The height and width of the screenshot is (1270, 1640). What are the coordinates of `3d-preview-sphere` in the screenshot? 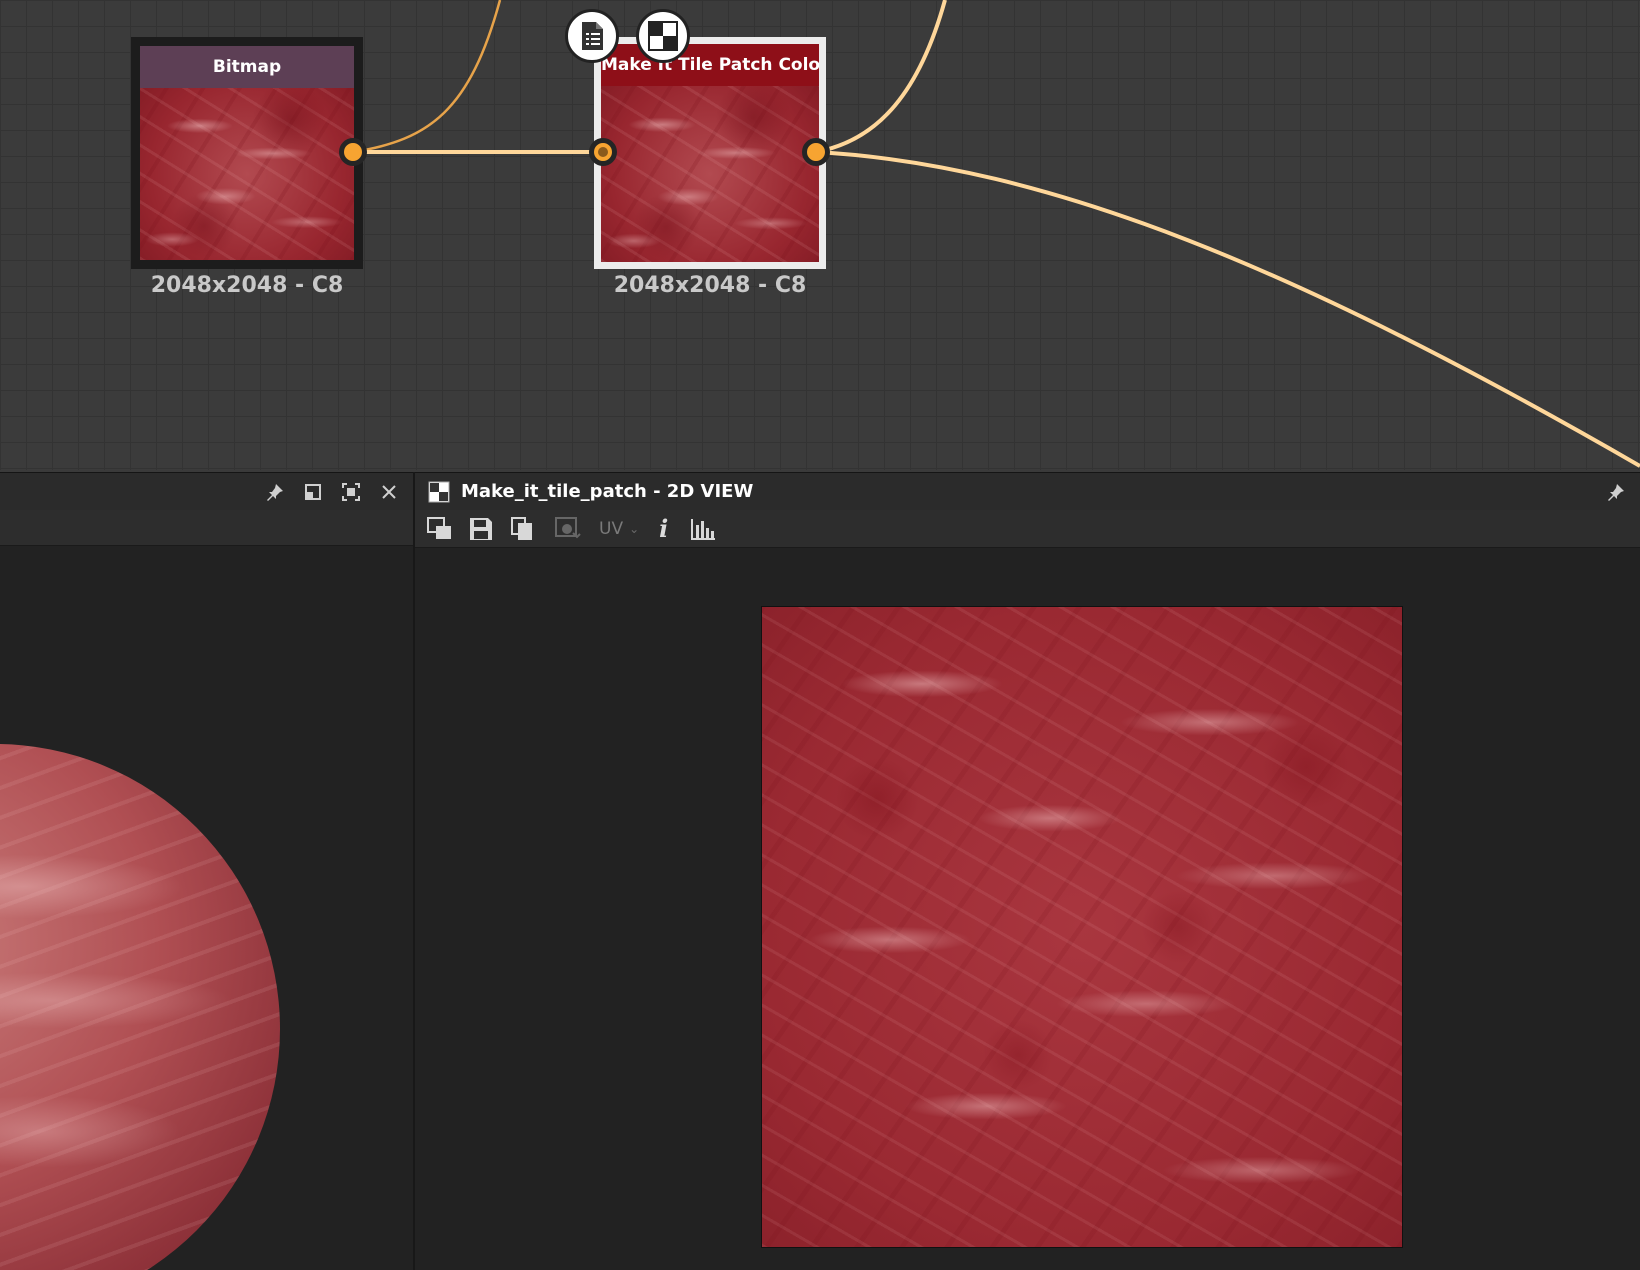 It's located at (140, 1007).